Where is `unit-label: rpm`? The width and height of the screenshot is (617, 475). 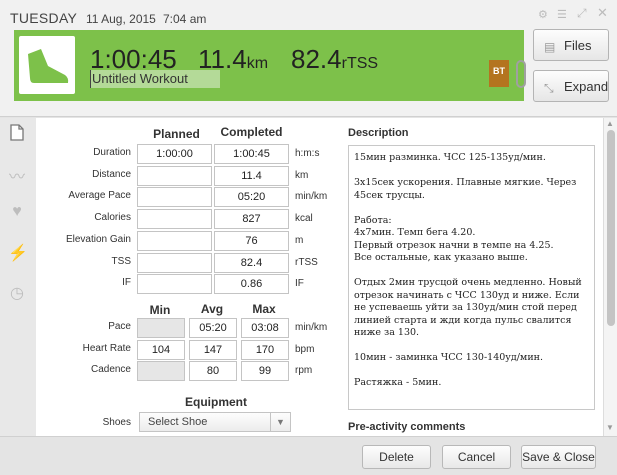 unit-label: rpm is located at coordinates (304, 370).